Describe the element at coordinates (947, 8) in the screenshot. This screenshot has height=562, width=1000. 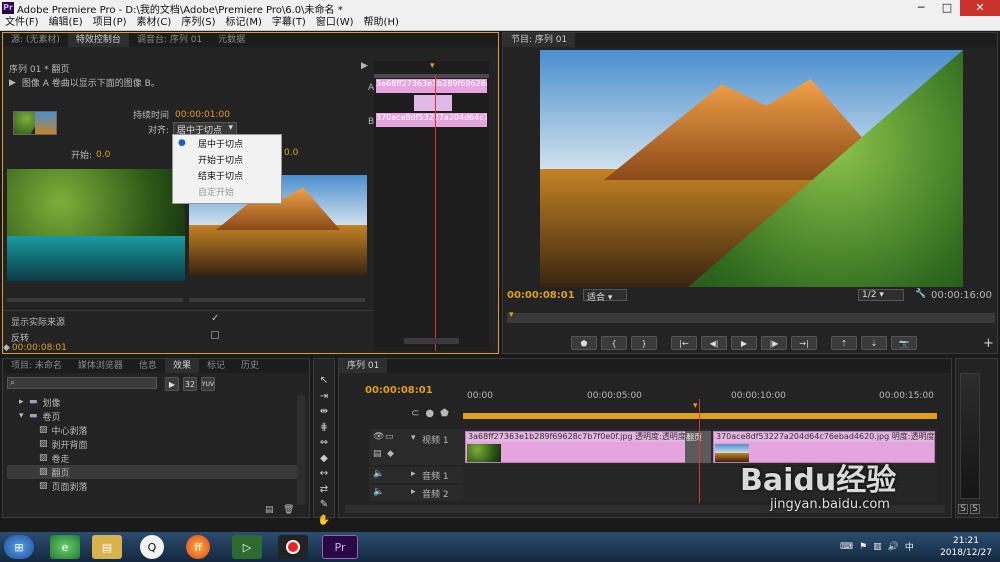
I see `maximize-button: □` at that location.